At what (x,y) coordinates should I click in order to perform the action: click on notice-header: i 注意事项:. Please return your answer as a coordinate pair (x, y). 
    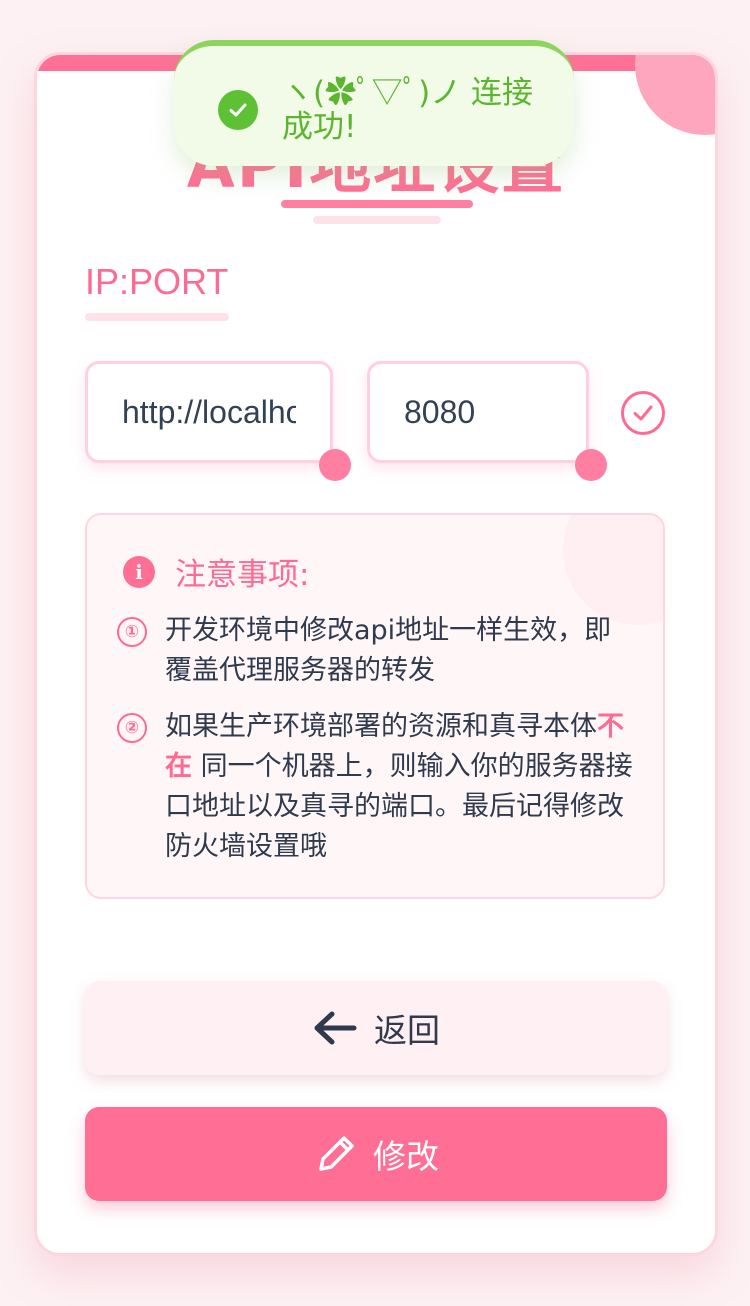
    Looking at the image, I should click on (216, 571).